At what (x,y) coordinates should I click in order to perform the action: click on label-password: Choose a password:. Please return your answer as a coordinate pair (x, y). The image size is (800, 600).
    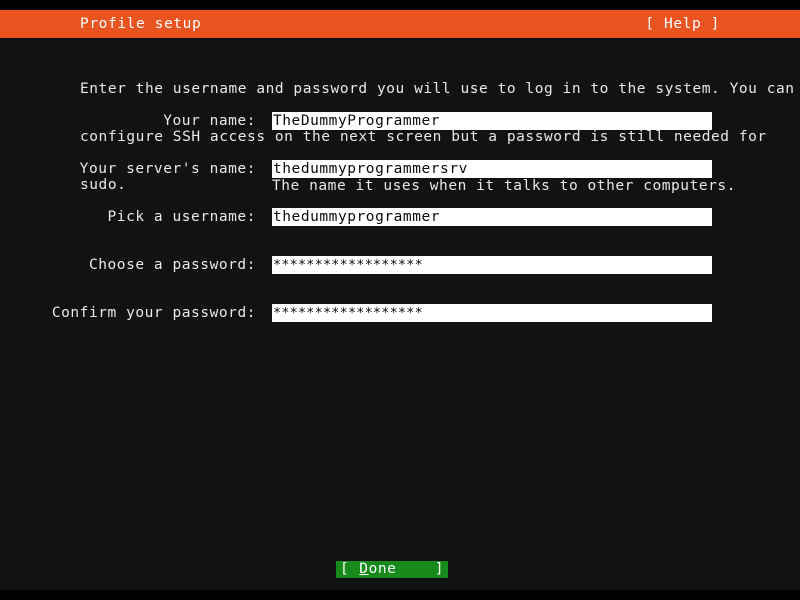
    Looking at the image, I should click on (172, 265).